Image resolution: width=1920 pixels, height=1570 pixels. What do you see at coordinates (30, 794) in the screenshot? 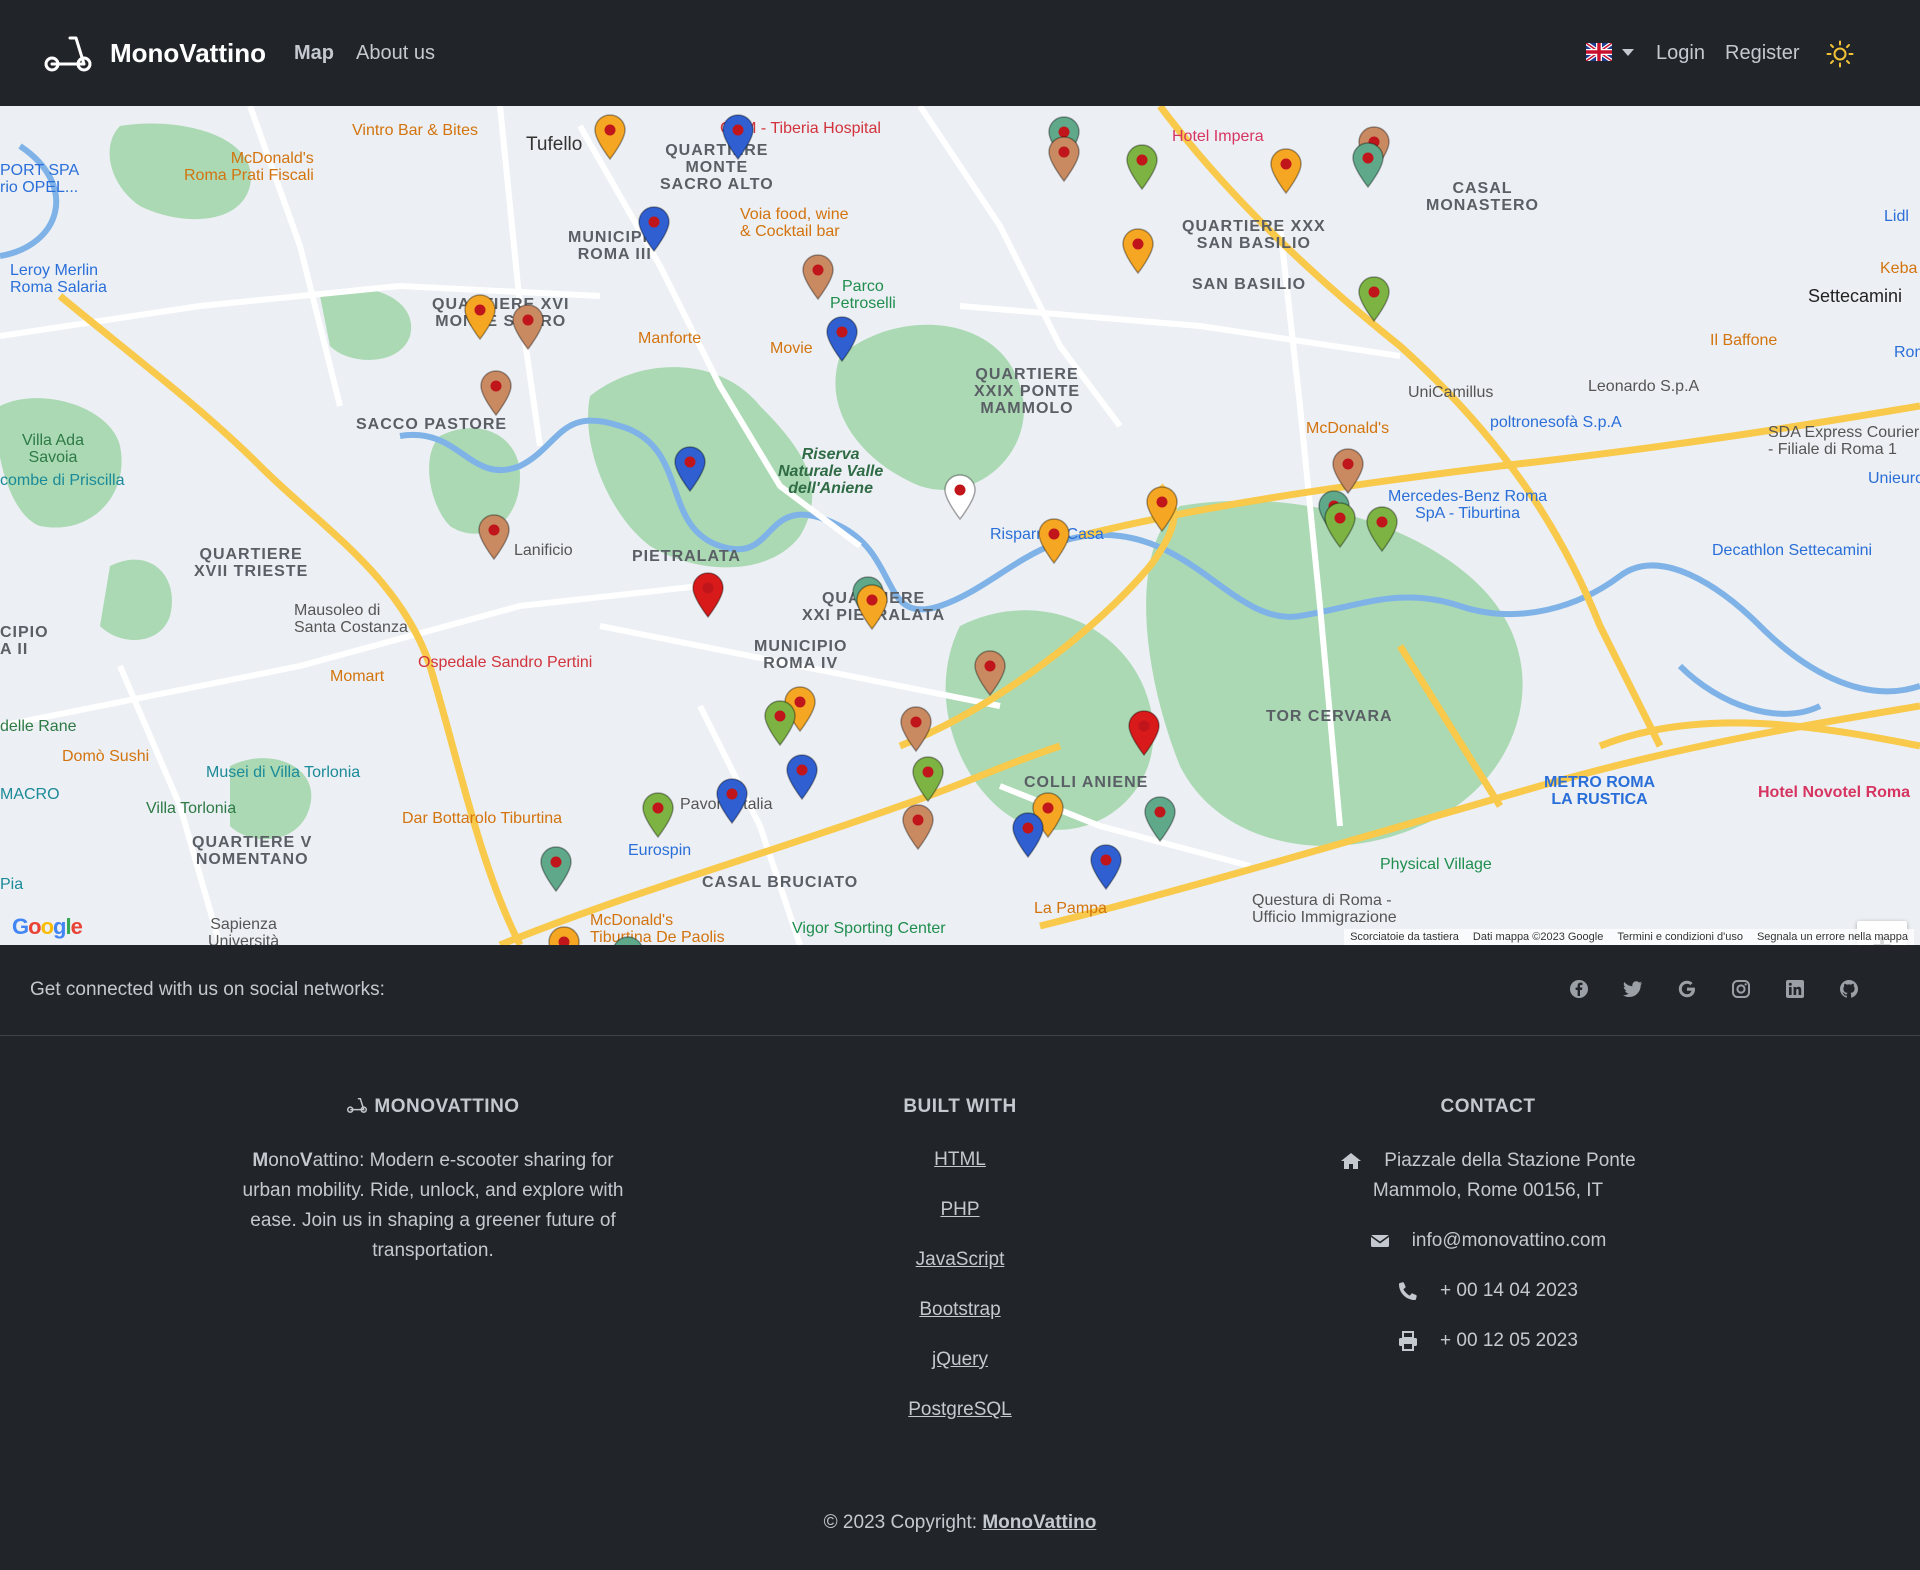
I see `poi-macro: MACRO` at bounding box center [30, 794].